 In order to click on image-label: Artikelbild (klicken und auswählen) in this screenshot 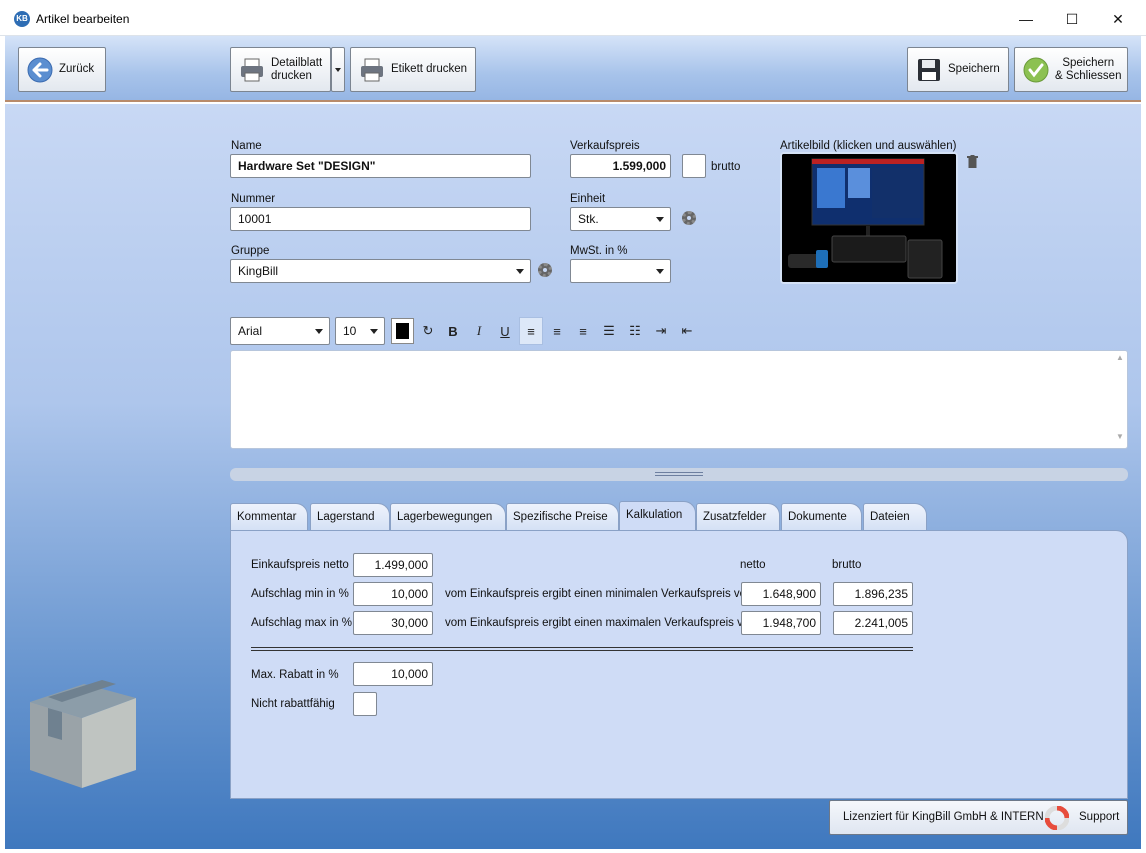, I will do `click(868, 146)`.